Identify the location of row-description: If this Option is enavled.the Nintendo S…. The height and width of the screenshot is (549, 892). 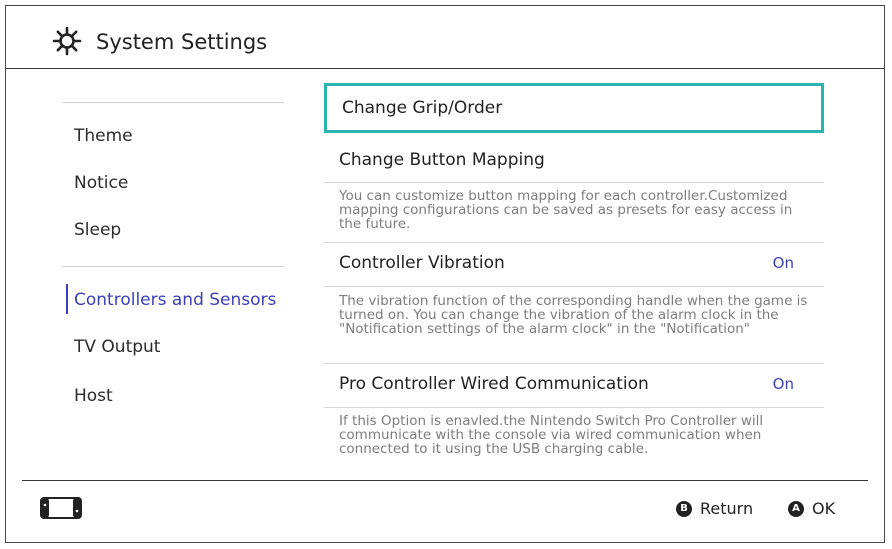
(551, 435).